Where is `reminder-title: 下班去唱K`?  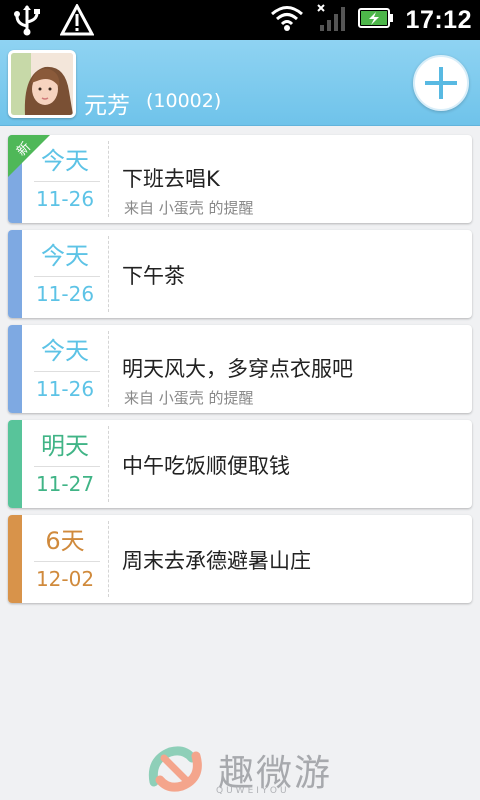
reminder-title: 下班去唱K is located at coordinates (171, 179).